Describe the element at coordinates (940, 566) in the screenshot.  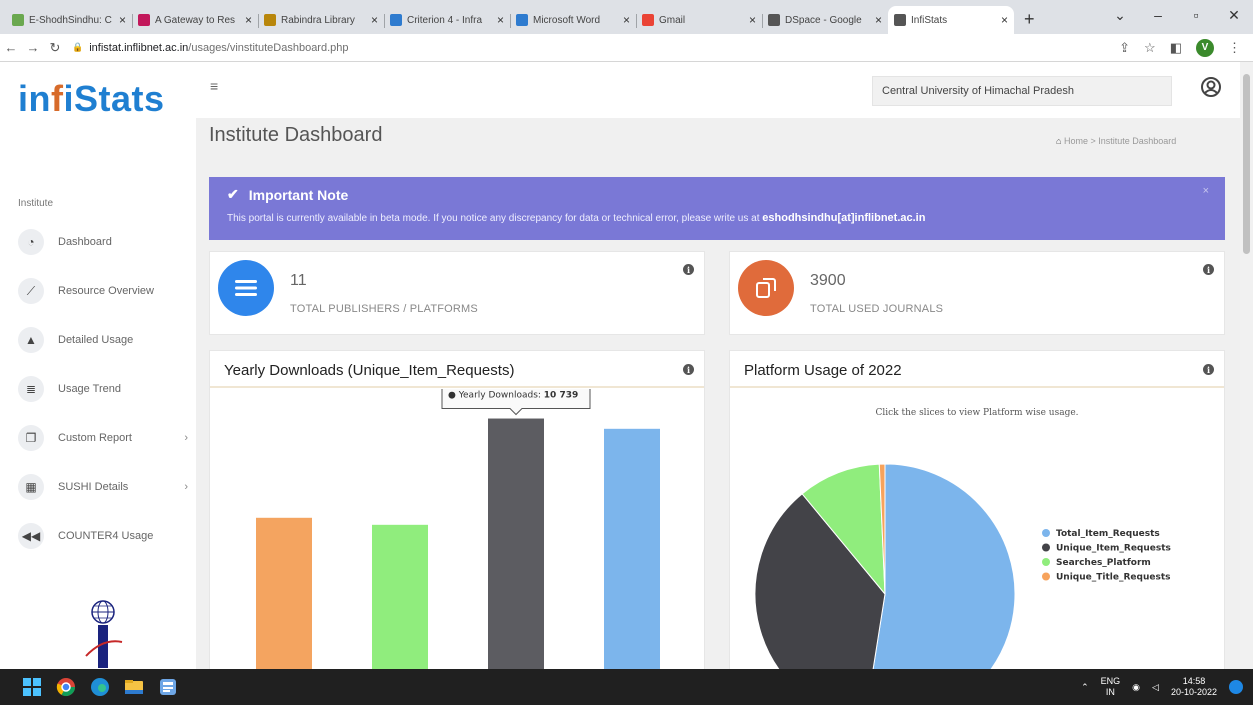
I see `pie-slice-Total_Item_Requests` at that location.